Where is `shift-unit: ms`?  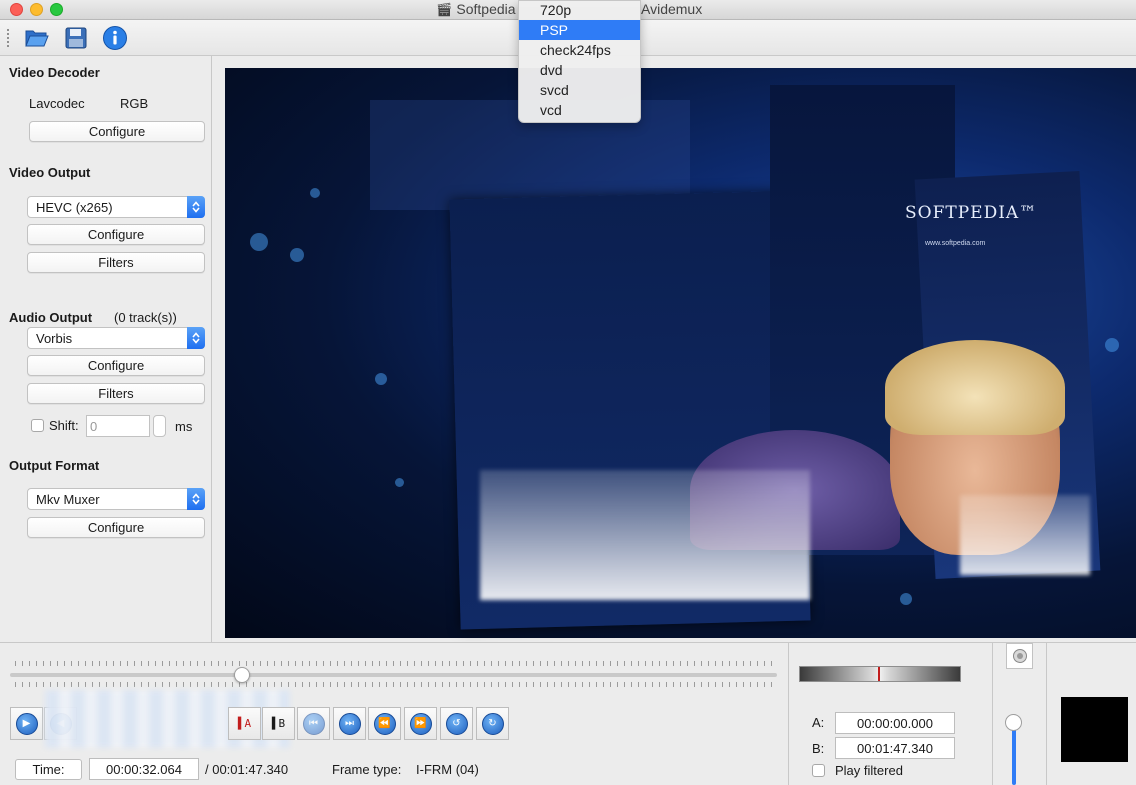
shift-unit: ms is located at coordinates (184, 426).